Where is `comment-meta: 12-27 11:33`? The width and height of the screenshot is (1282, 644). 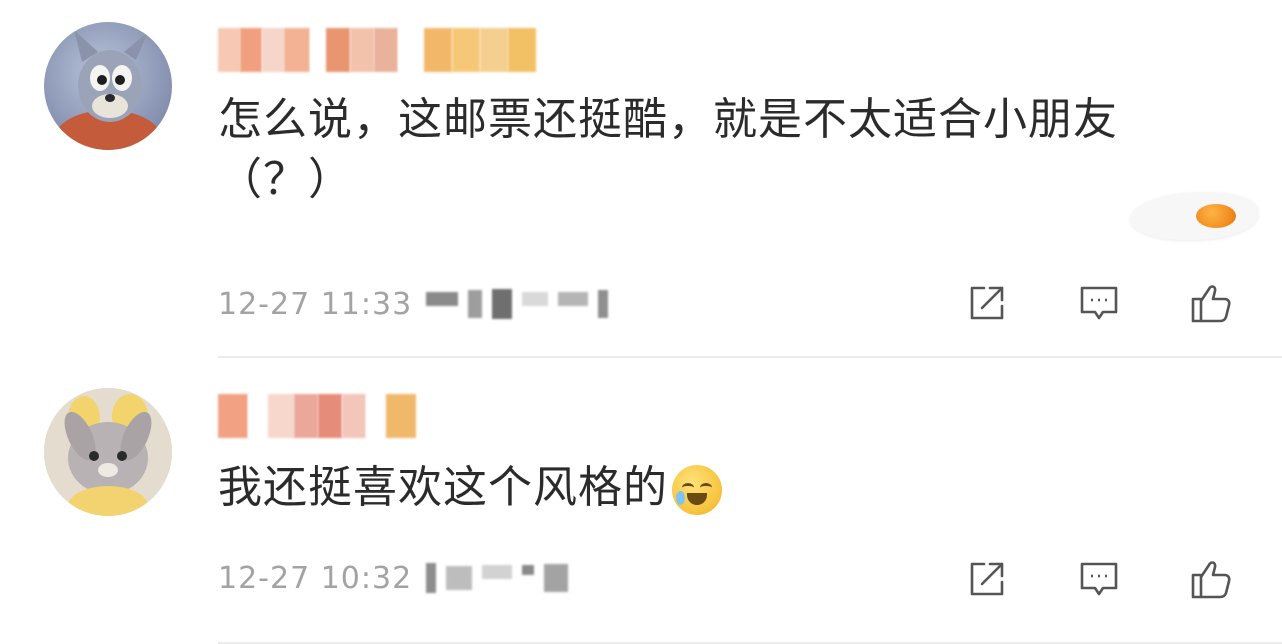
comment-meta: 12-27 11:33 is located at coordinates (413, 304).